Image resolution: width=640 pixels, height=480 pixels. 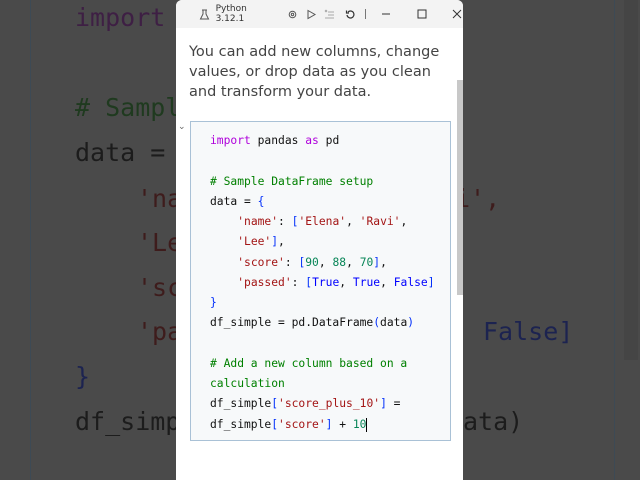 What do you see at coordinates (128, 421) in the screenshot?
I see `bg-code: df_simp` at bounding box center [128, 421].